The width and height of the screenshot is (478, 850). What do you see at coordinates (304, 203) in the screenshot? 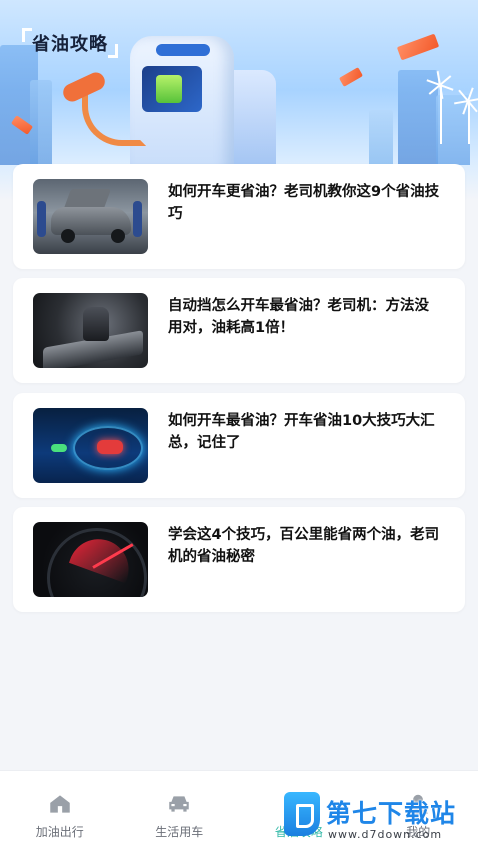
I see `article-title: 如何开车更省油？老司机教你这9个省油技巧` at bounding box center [304, 203].